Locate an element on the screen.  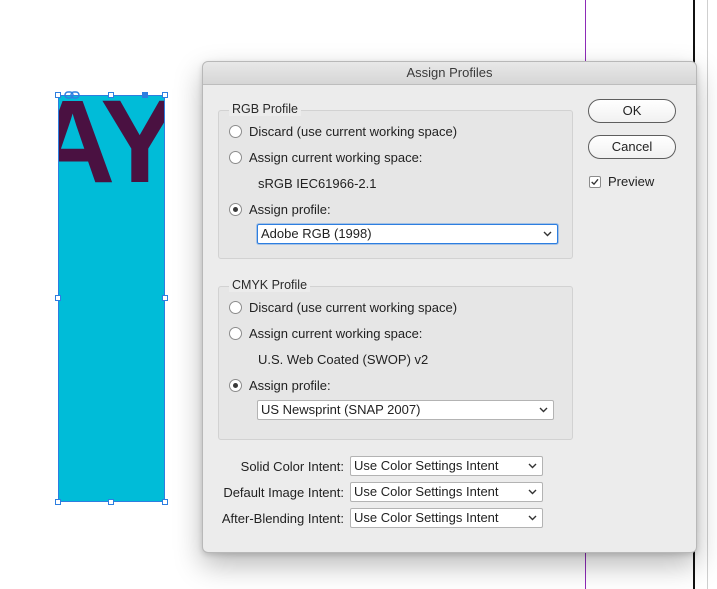
cmyk-assign-current-option: Assign current working space: is located at coordinates (325, 333).